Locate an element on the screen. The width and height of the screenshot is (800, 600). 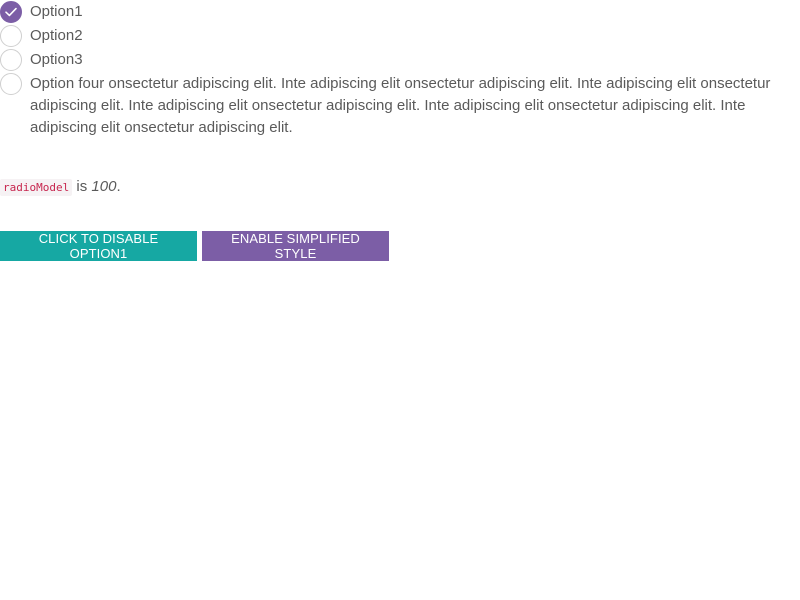
radio-option-label: Option3 is located at coordinates (56, 59).